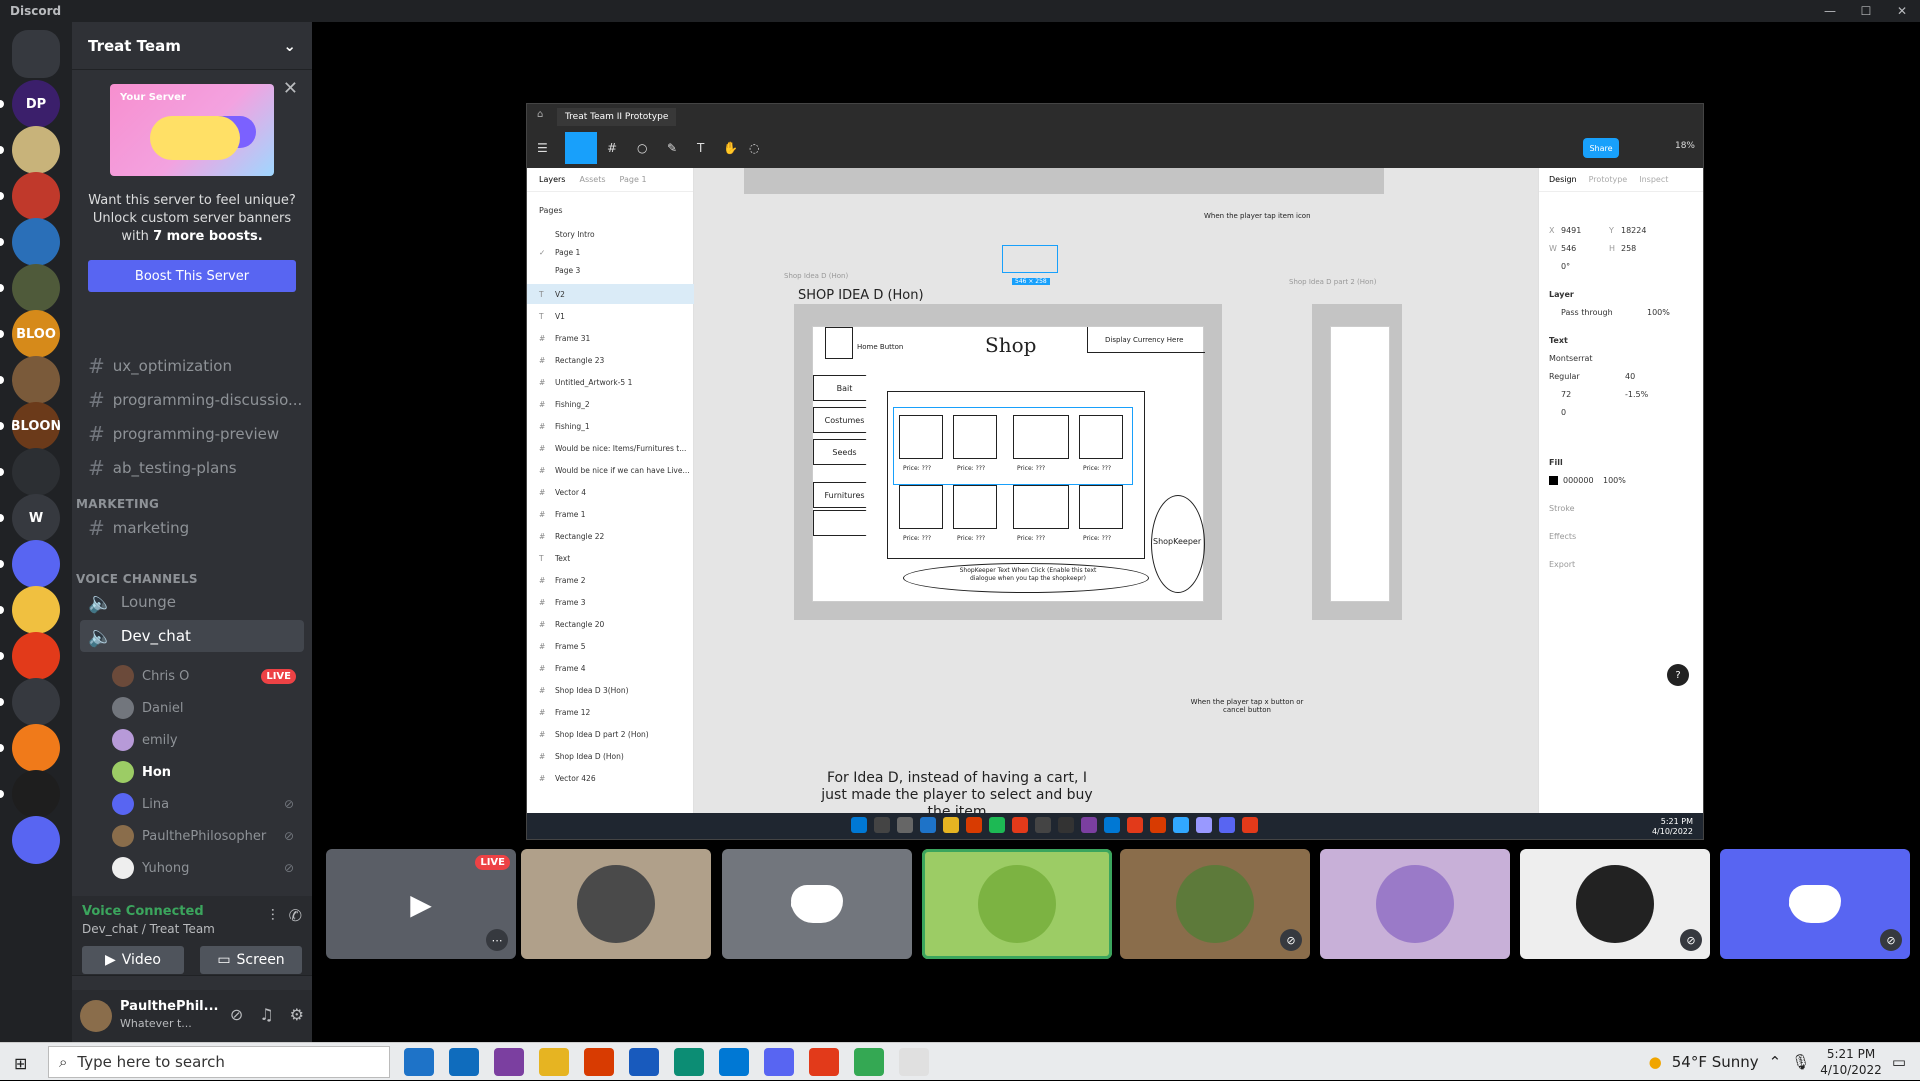  What do you see at coordinates (1851, 1062) in the screenshot?
I see `system-clock: 5:21 PM 4/10/2022` at bounding box center [1851, 1062].